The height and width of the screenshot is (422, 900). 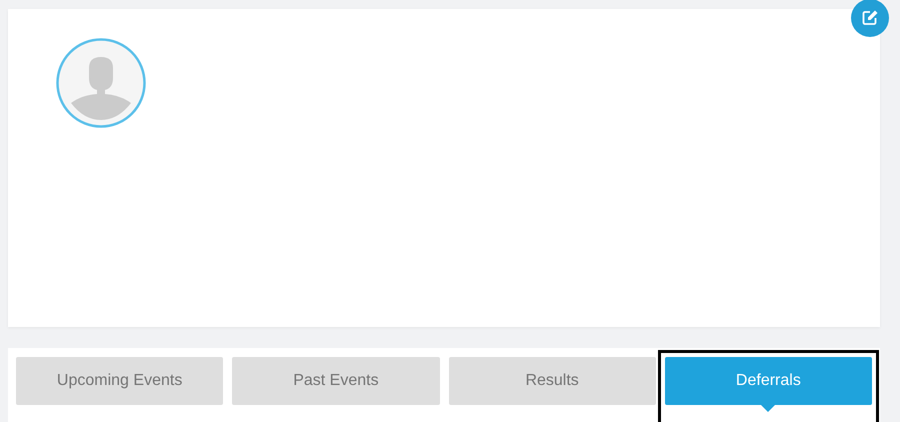 What do you see at coordinates (768, 408) in the screenshot?
I see `pointer-icon` at bounding box center [768, 408].